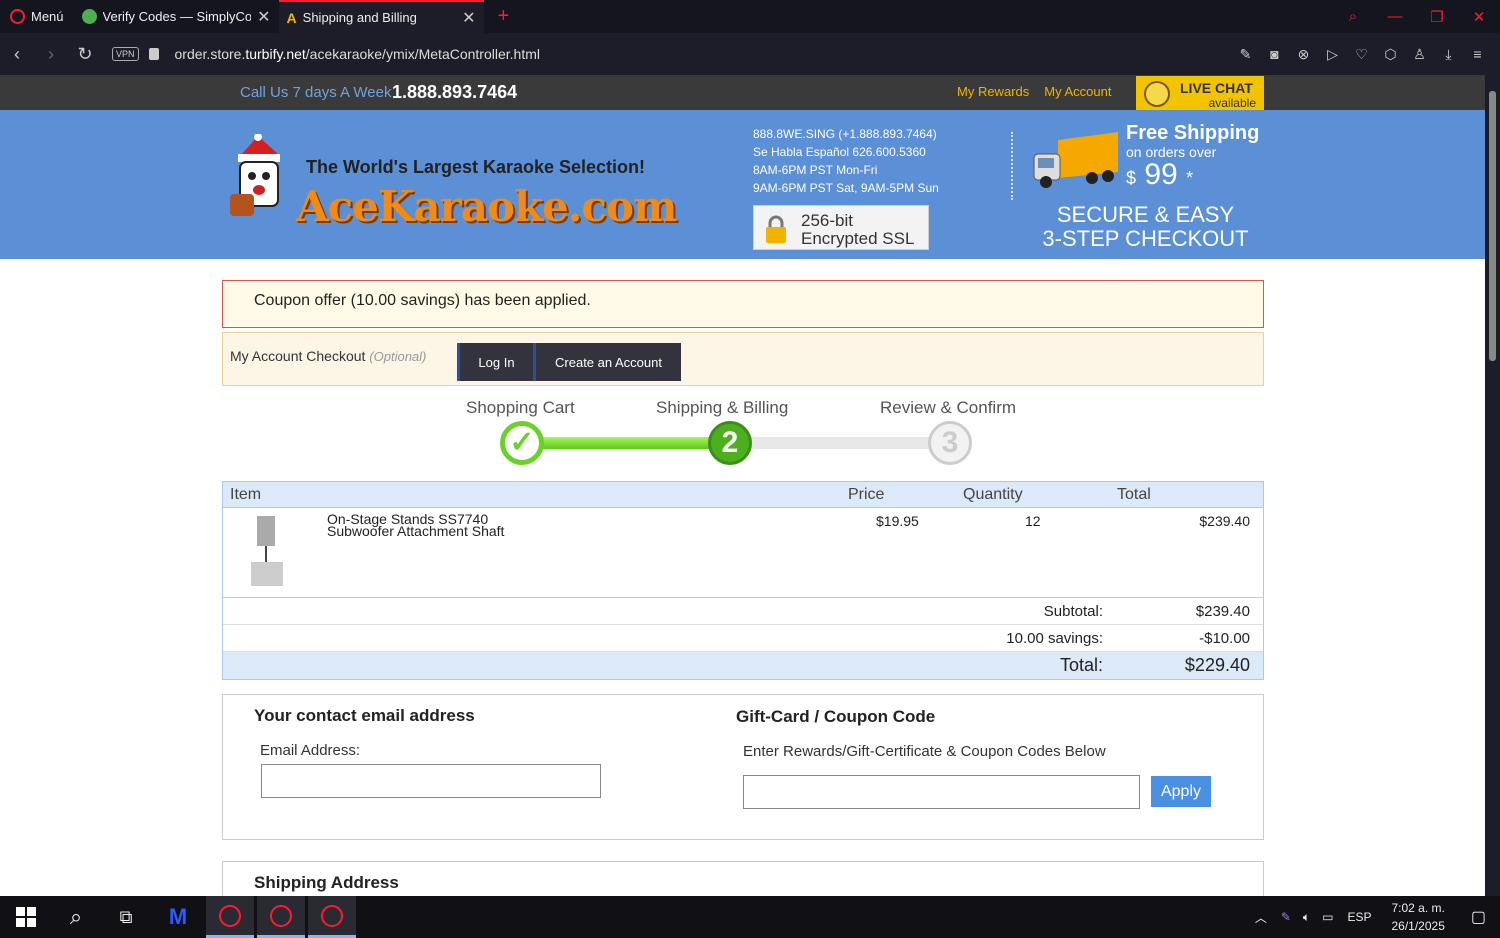  Describe the element at coordinates (310, 750) in the screenshot. I see `email-label: Email Address:` at that location.